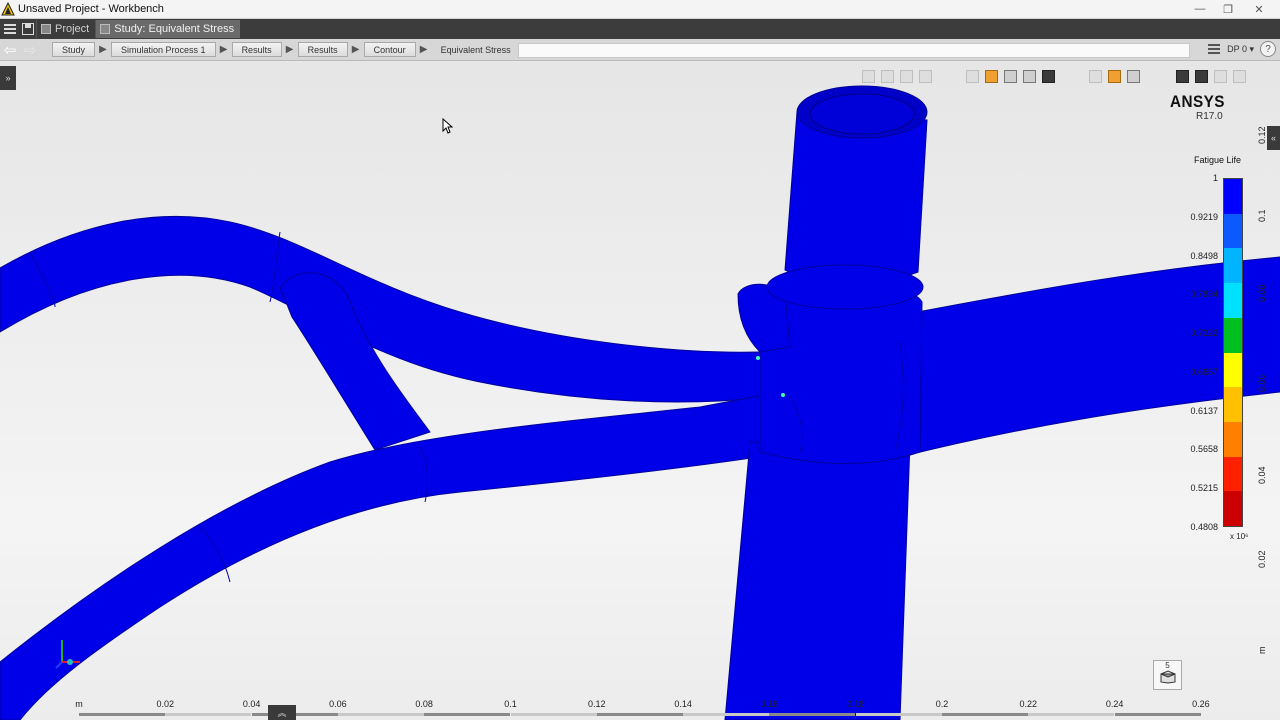  What do you see at coordinates (1114, 704) in the screenshot?
I see `ruler-label: 0.24` at bounding box center [1114, 704].